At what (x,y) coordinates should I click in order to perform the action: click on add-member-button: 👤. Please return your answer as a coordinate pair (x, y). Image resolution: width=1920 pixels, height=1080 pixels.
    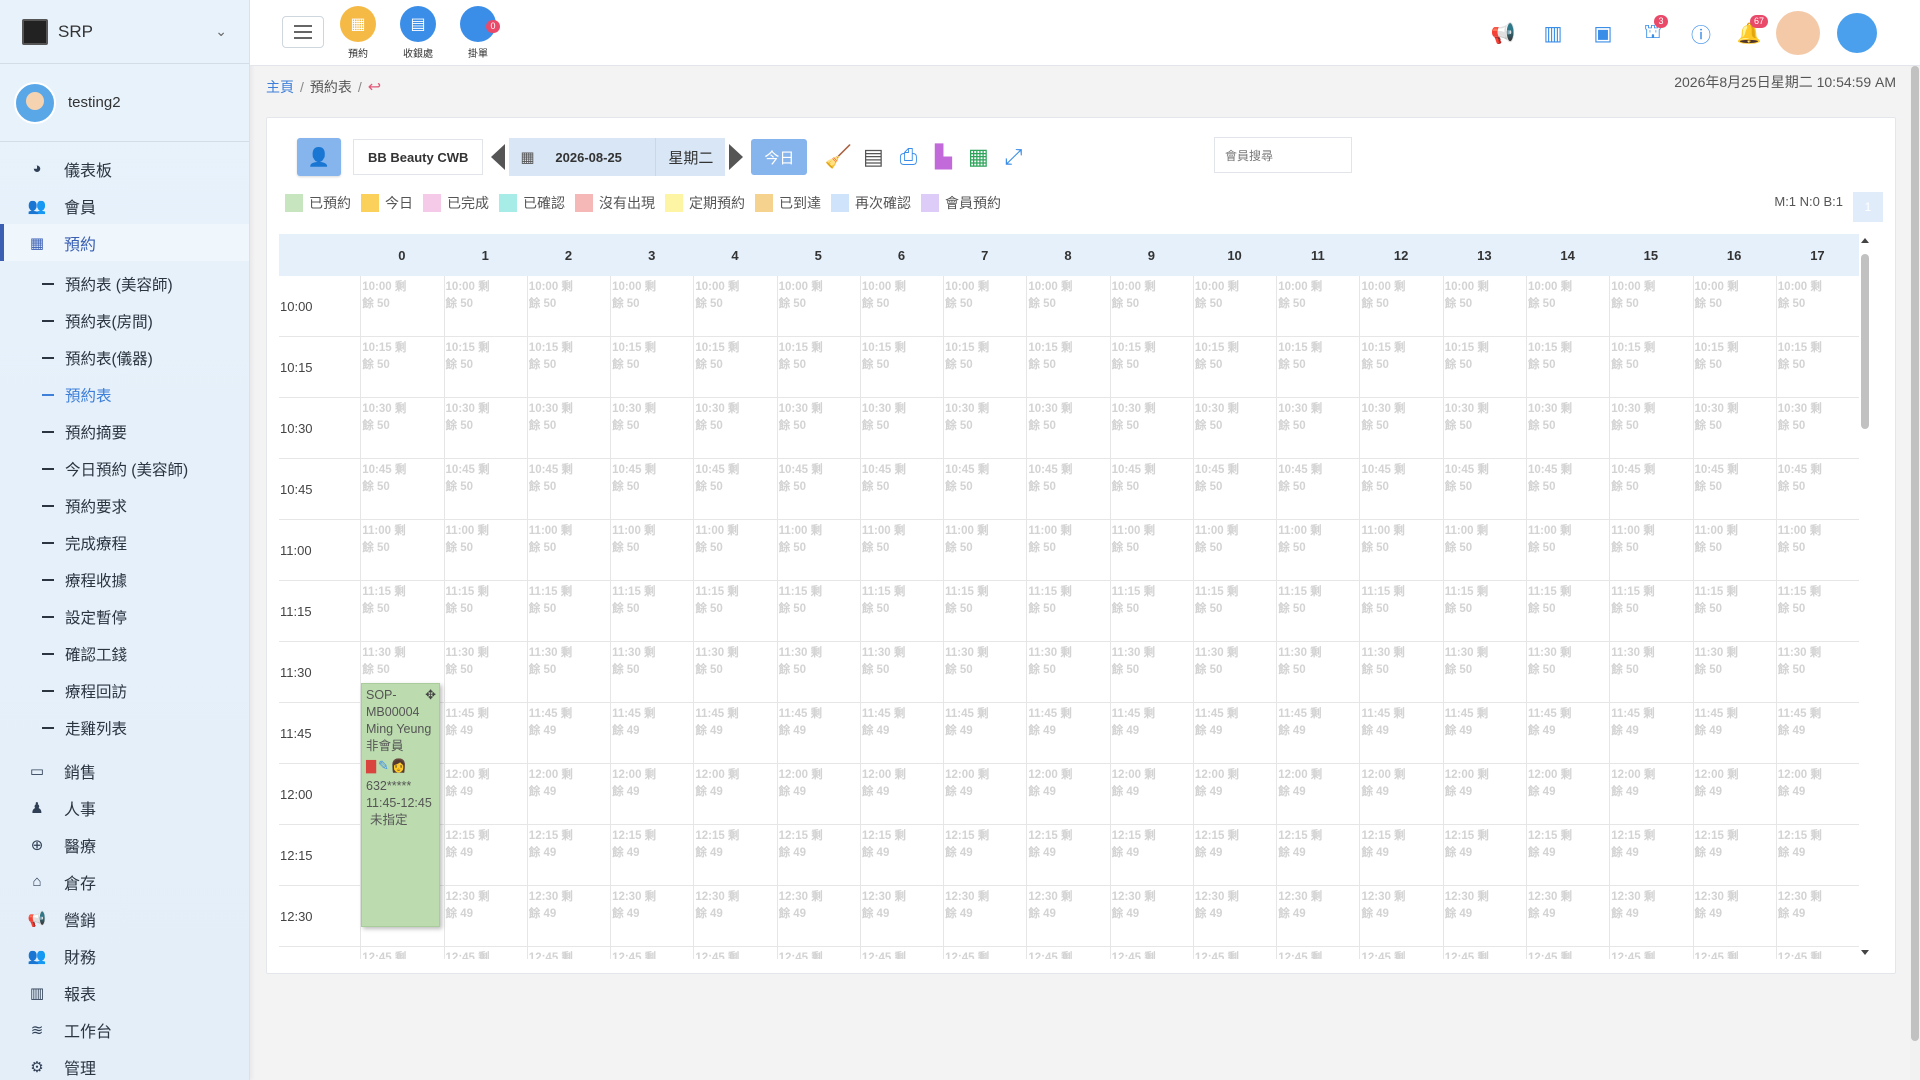
    Looking at the image, I should click on (319, 157).